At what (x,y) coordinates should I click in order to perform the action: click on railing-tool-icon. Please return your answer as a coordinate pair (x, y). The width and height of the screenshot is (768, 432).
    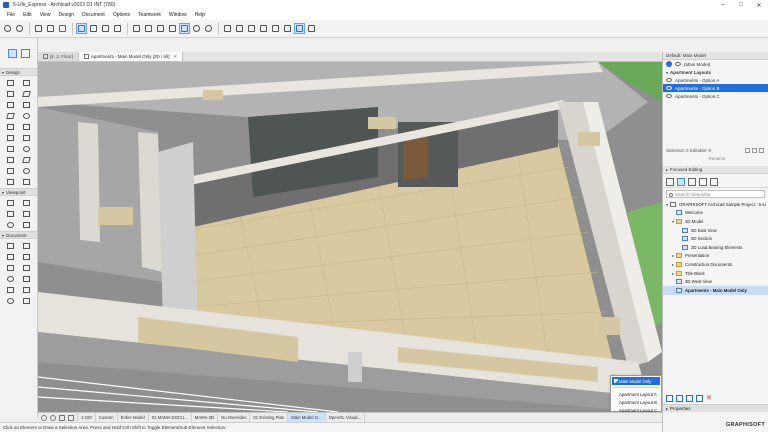
    Looking at the image, I should click on (27, 104).